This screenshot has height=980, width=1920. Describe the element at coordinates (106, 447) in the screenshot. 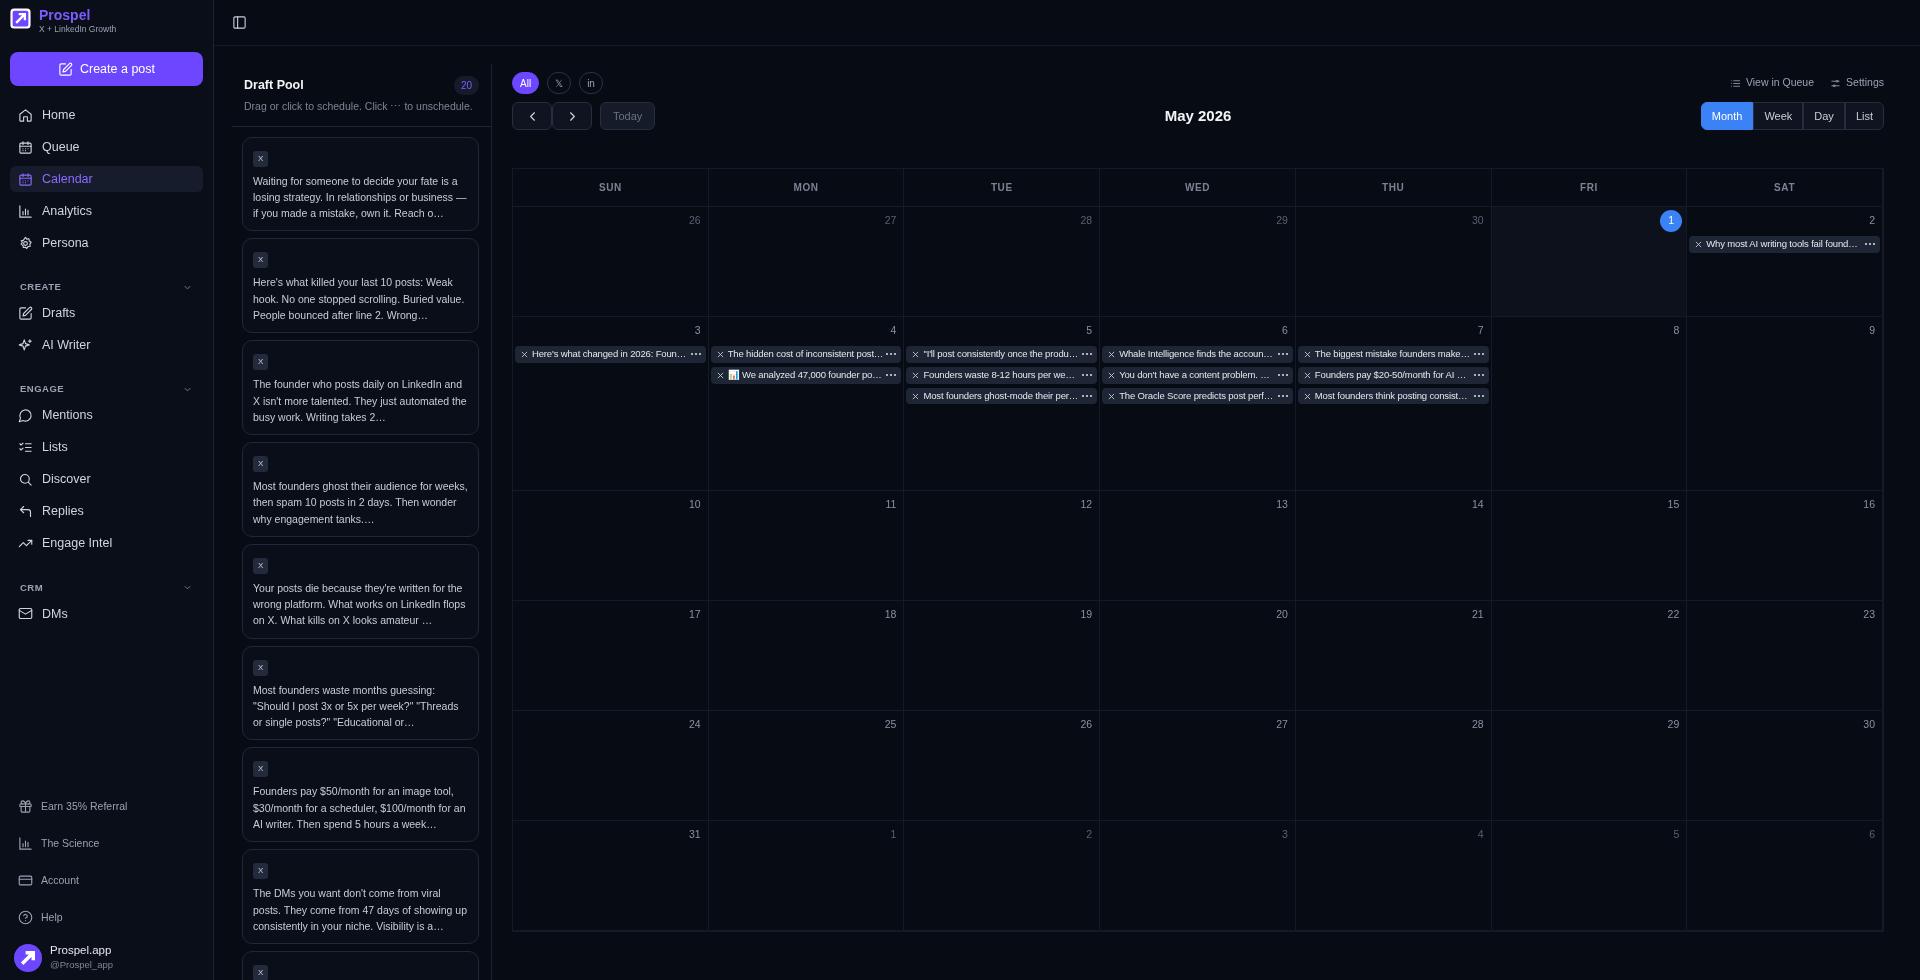

I see `nav-item: Lists` at that location.